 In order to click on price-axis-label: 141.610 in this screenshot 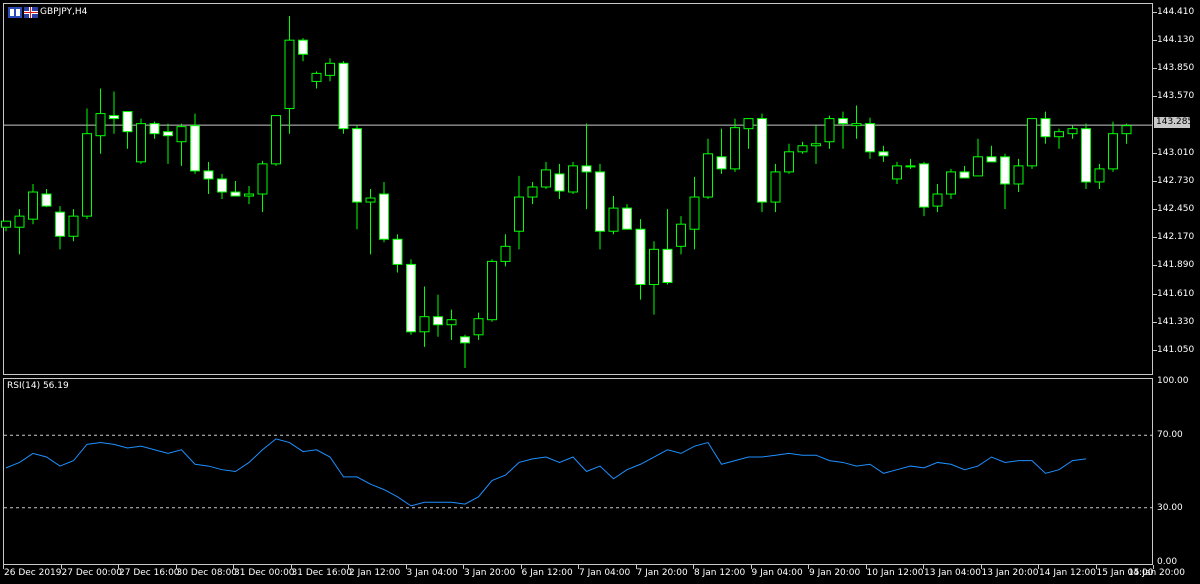, I will do `click(1176, 293)`.